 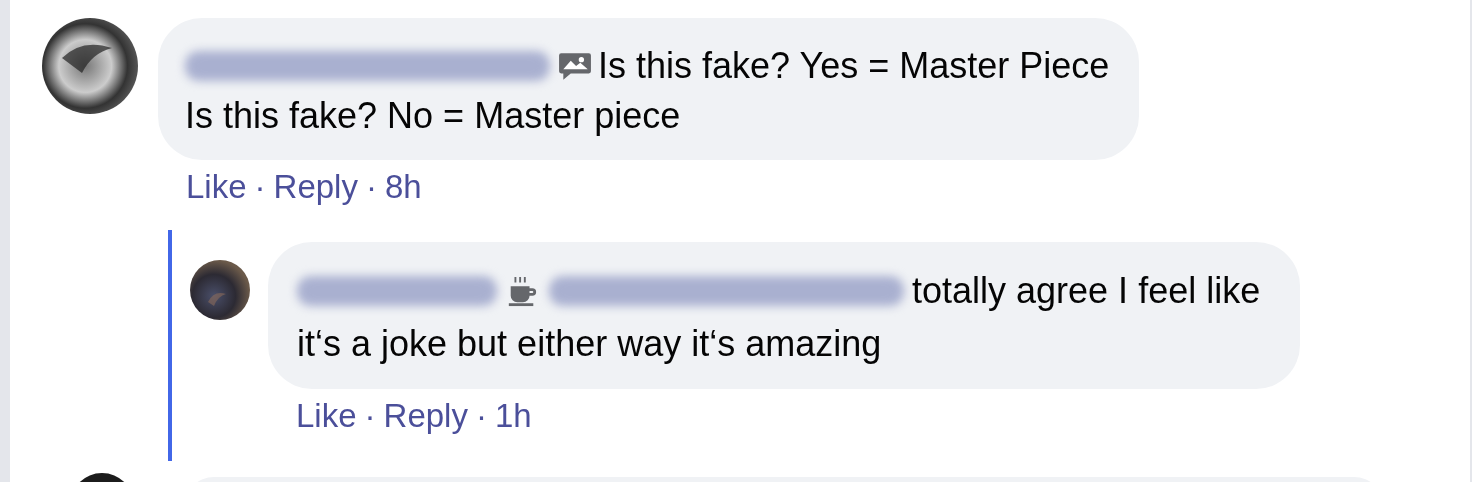 What do you see at coordinates (575, 66) in the screenshot?
I see `picture-comment-icon` at bounding box center [575, 66].